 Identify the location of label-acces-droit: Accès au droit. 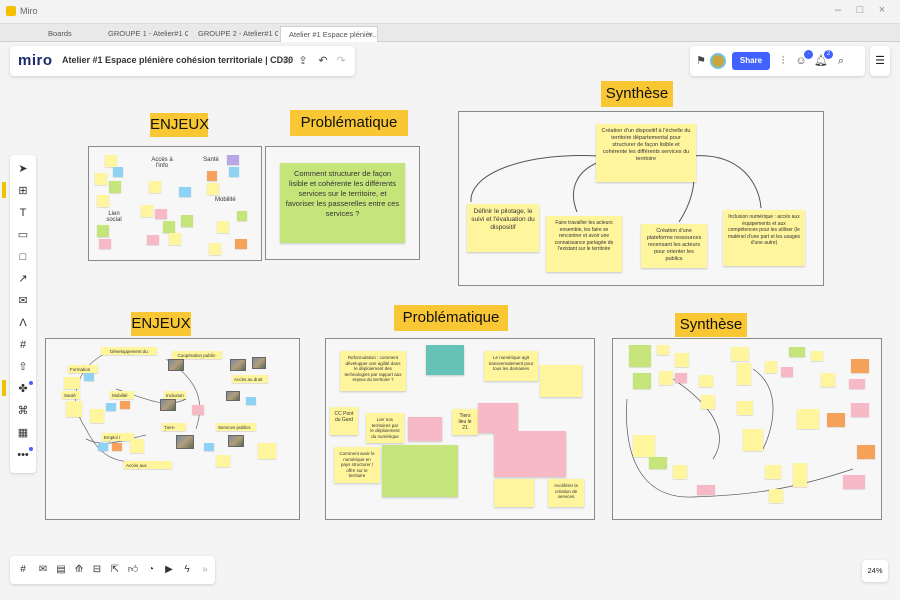
(250, 379).